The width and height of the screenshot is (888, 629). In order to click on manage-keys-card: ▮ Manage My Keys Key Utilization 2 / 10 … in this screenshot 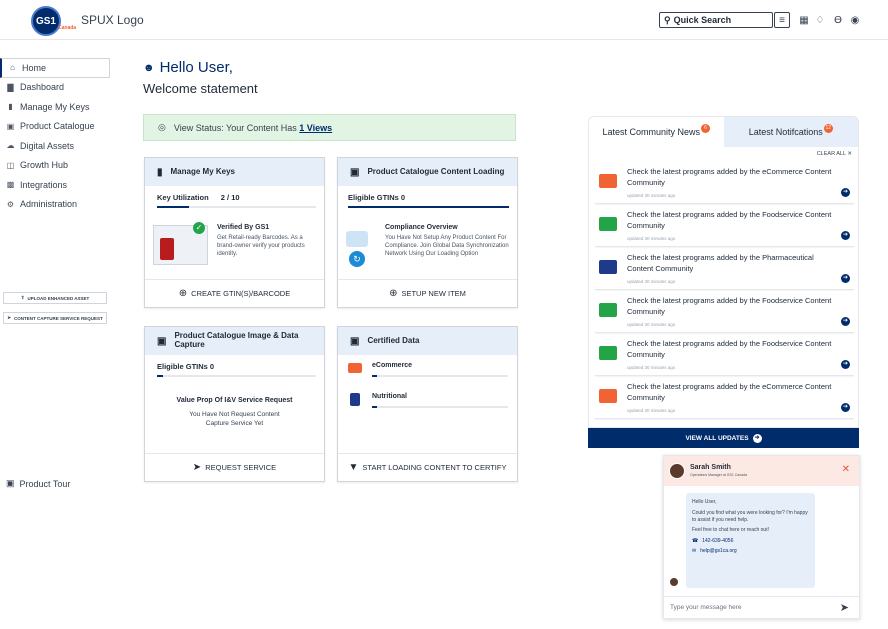, I will do `click(234, 232)`.